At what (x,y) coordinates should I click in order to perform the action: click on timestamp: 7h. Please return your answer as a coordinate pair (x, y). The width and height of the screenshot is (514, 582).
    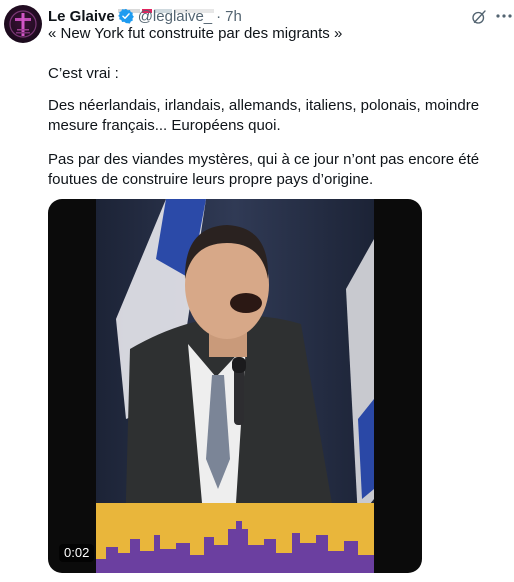
    Looking at the image, I should click on (233, 16).